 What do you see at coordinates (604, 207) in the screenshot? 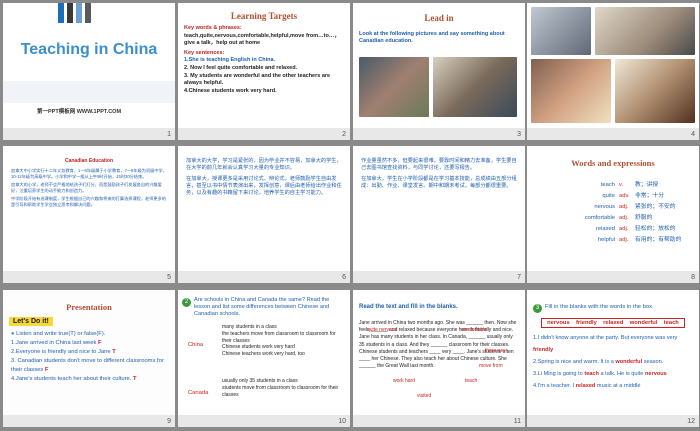
I see `word-english: nervous` at bounding box center [604, 207].